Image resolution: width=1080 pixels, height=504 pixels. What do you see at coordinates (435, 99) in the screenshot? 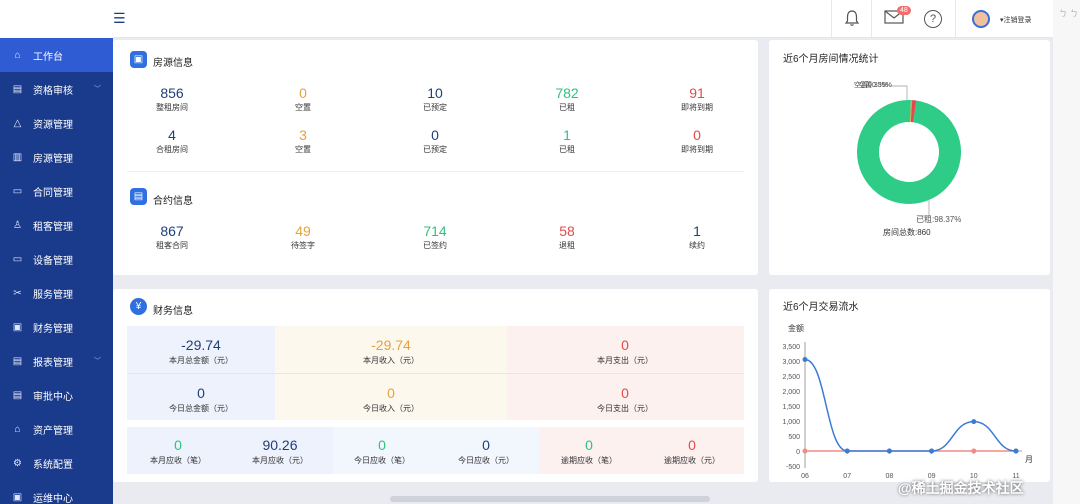
I see `stat-item: 10 已预定` at bounding box center [435, 99].